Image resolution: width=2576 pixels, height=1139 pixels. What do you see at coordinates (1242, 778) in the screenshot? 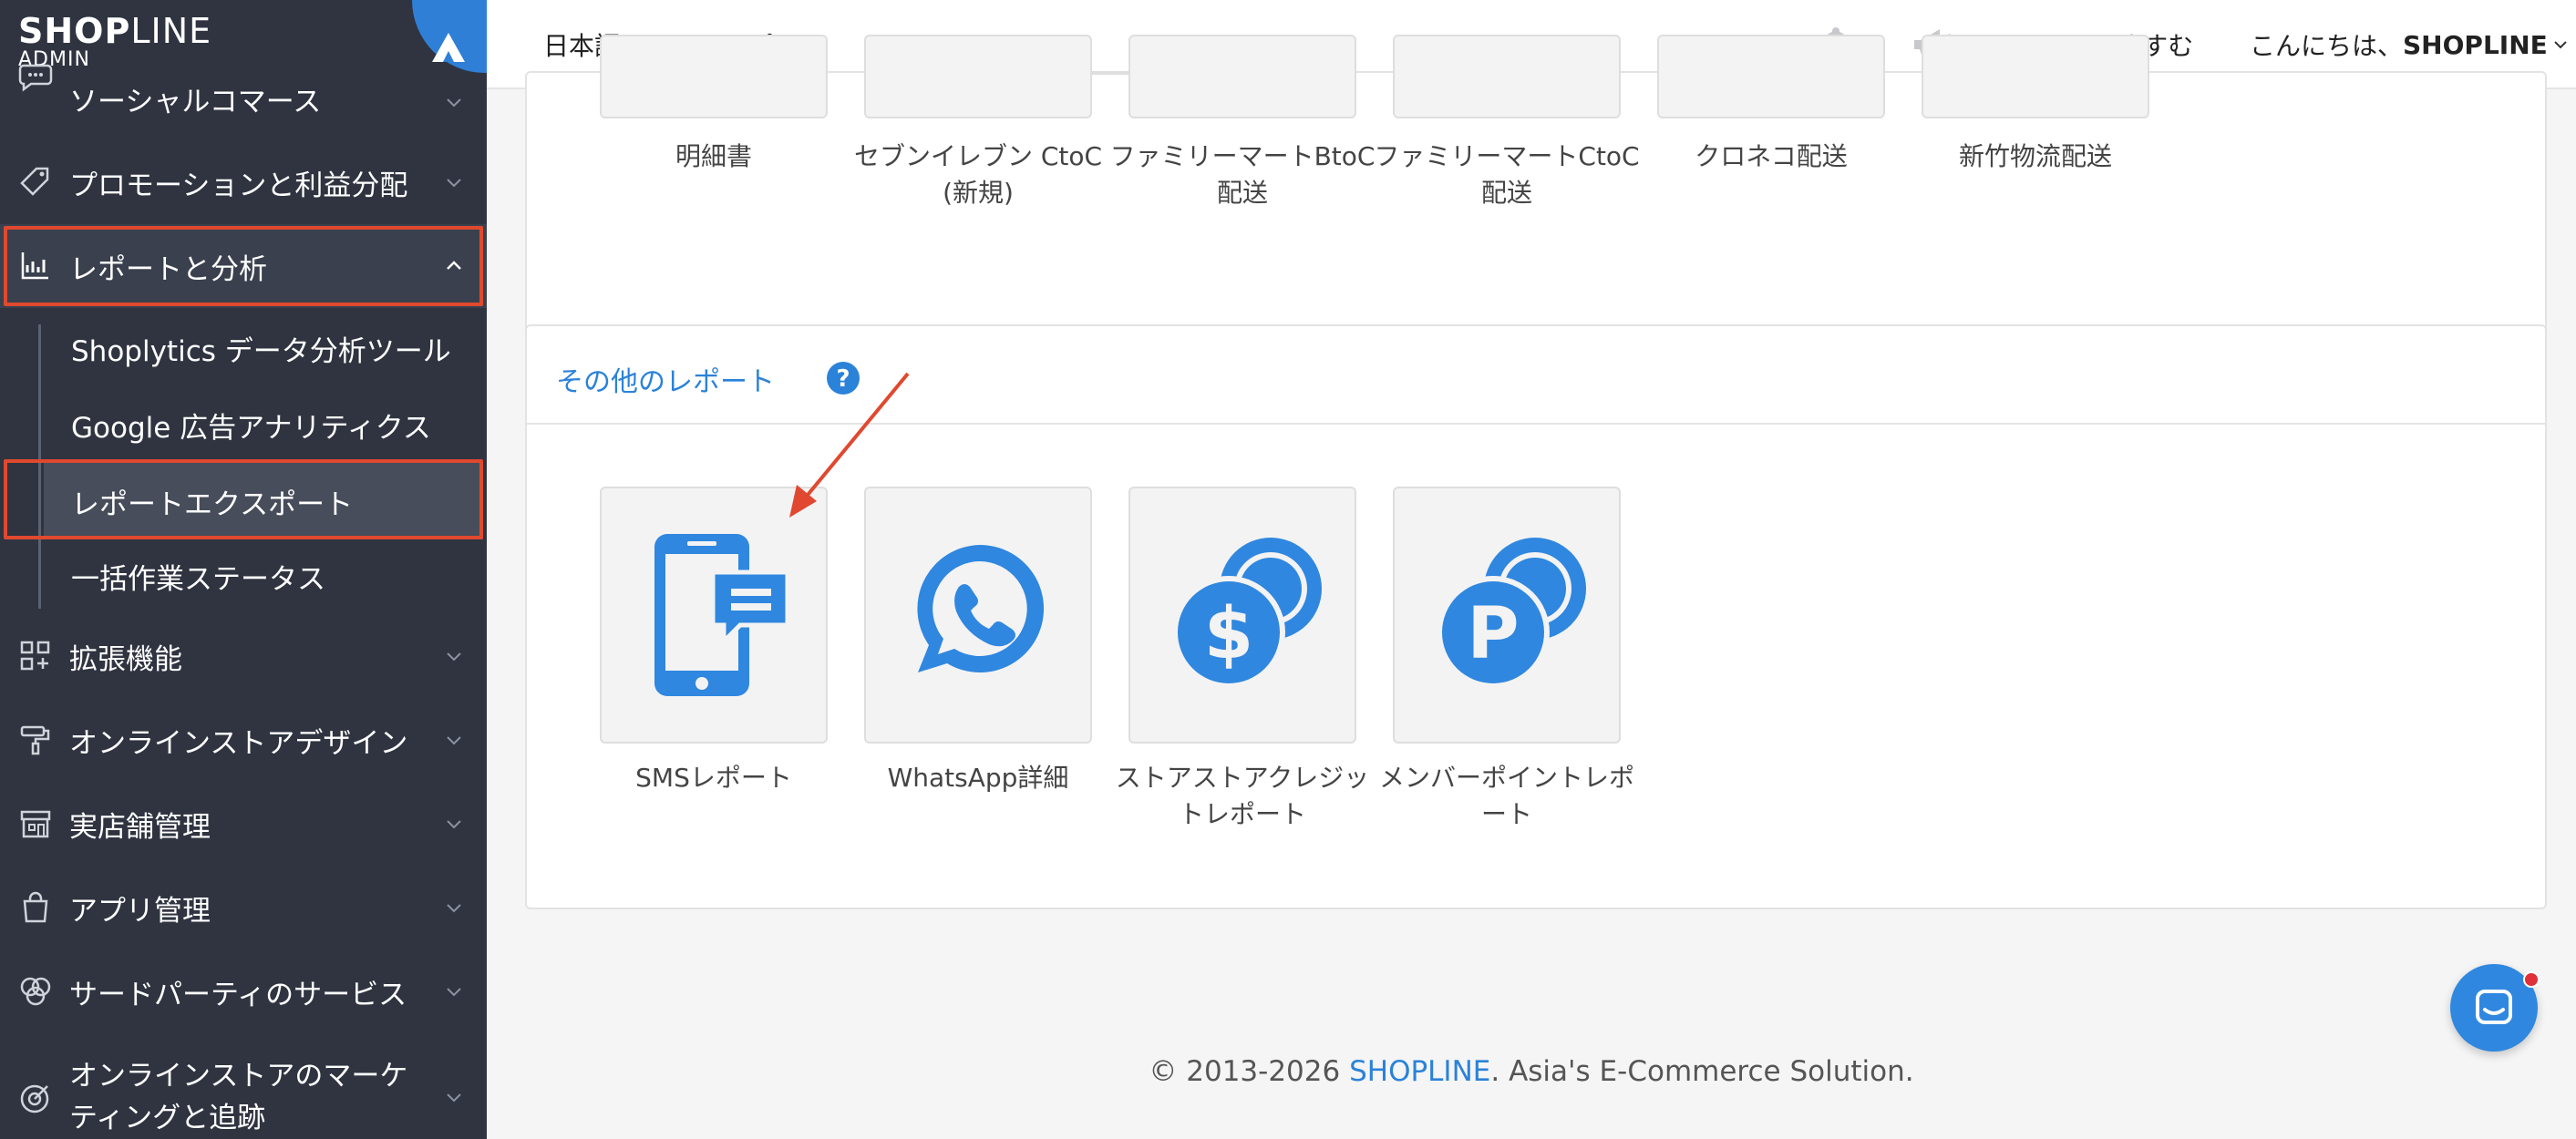
I see `label-line-1: ストアストアクレジッ` at bounding box center [1242, 778].